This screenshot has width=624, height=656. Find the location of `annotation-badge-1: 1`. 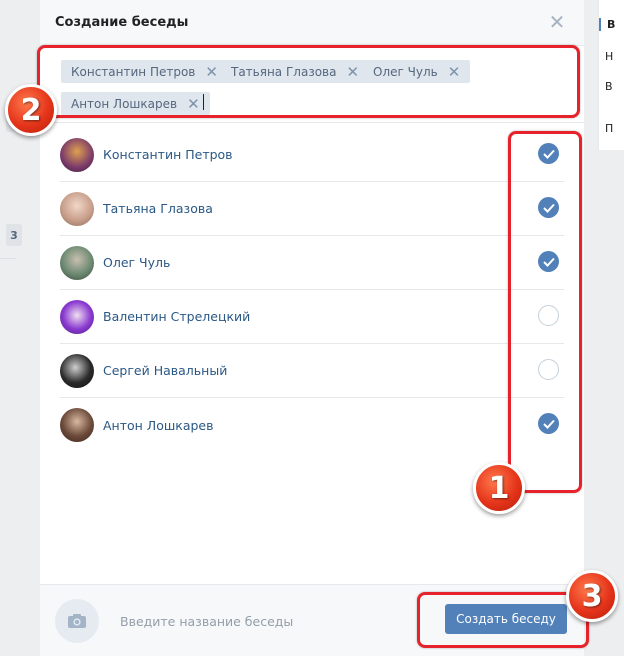

annotation-badge-1: 1 is located at coordinates (499, 488).